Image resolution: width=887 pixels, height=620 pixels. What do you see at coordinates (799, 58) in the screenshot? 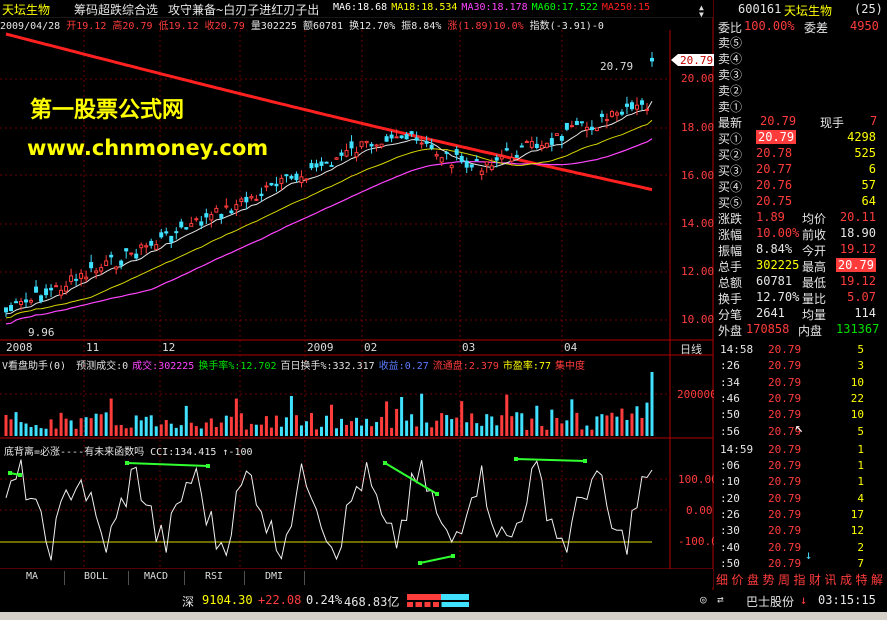
I see `ask-row: 卖④` at bounding box center [799, 58].